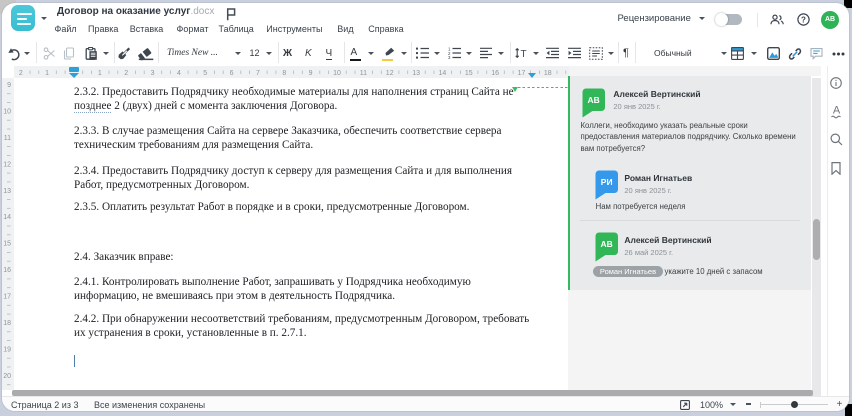 The height and width of the screenshot is (416, 852). Describe the element at coordinates (258, 73) in the screenshot. I see `svg-text: 7` at that location.